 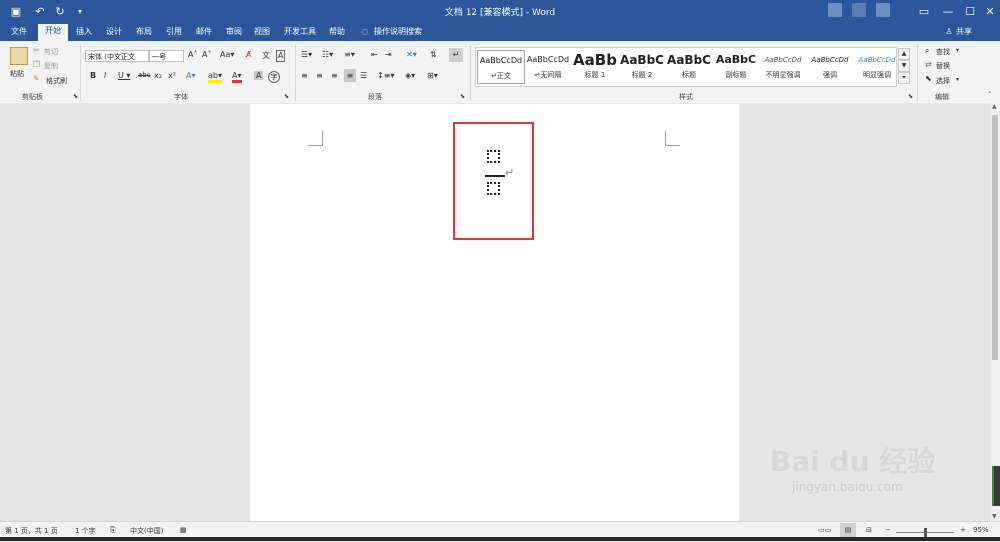 I want to click on align-left-icon: ≡, so click(x=304, y=75).